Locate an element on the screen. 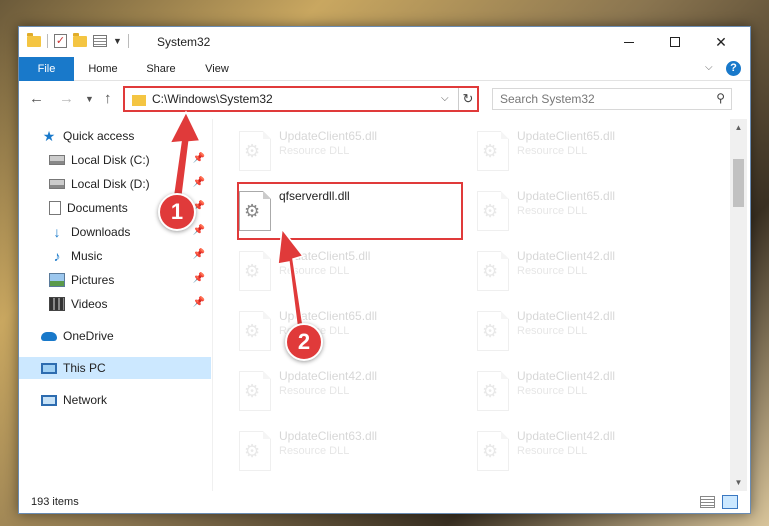 The width and height of the screenshot is (769, 526). new-folder-icon is located at coordinates (80, 39).